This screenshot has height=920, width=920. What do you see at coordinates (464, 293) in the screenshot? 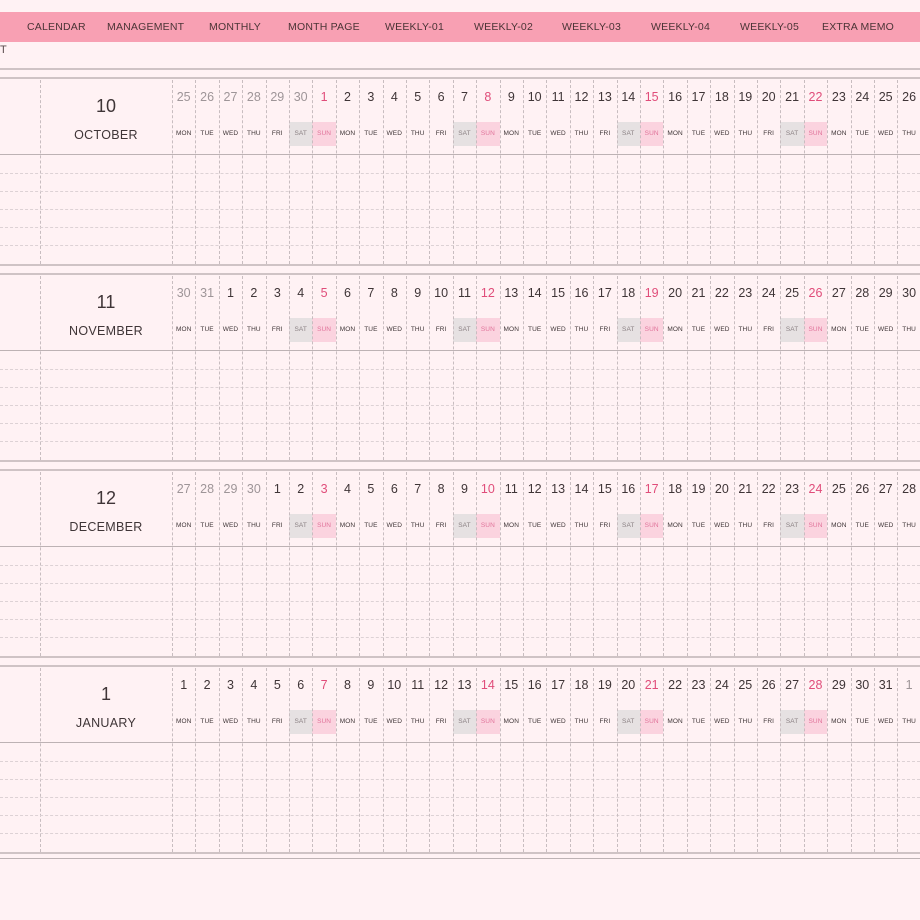
I see `day-number: 11` at bounding box center [464, 293].